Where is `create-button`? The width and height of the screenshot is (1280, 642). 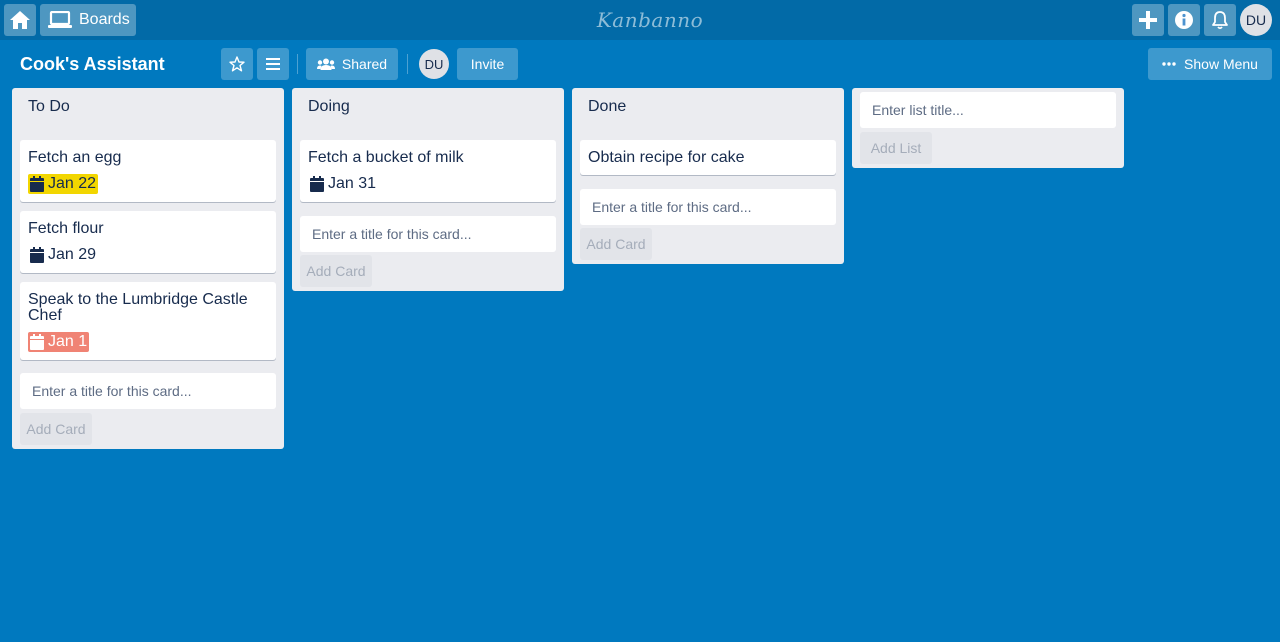 create-button is located at coordinates (1148, 20).